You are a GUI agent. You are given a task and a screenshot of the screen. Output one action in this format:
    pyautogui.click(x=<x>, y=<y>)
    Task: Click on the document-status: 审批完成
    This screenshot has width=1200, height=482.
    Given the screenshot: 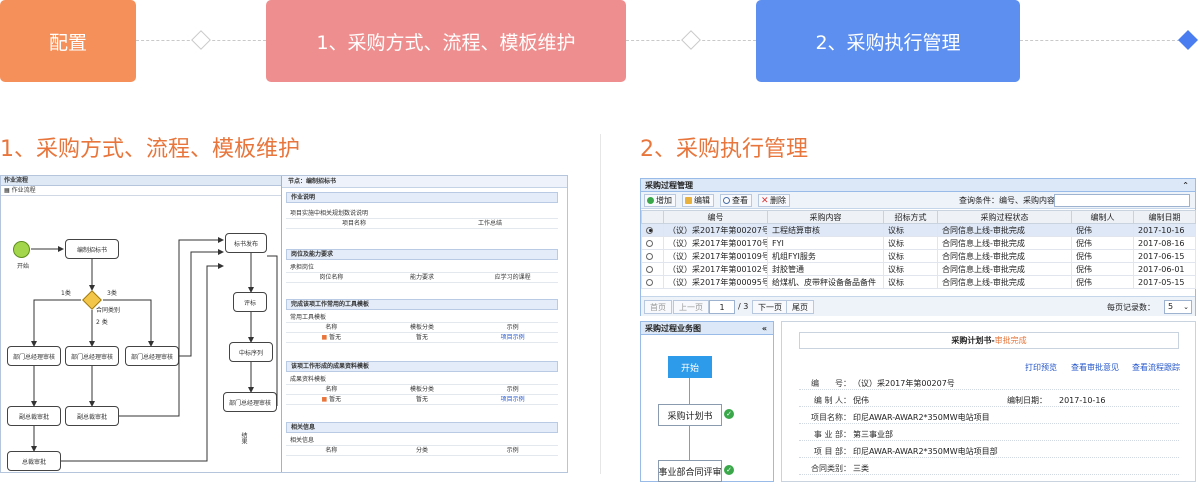 What is the action you would take?
    pyautogui.click(x=1010, y=340)
    